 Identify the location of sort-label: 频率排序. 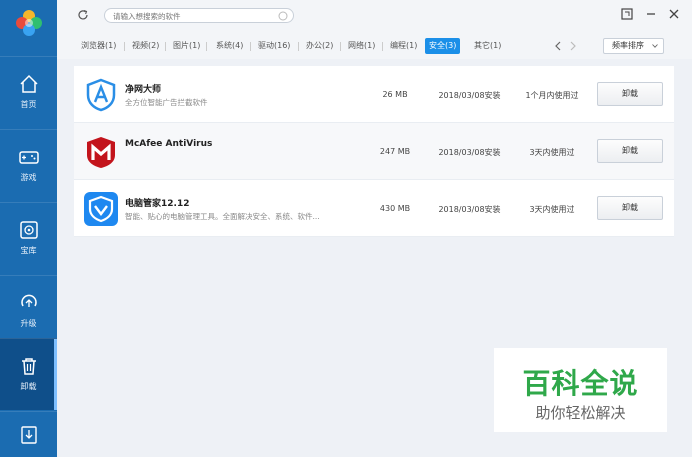
(628, 45).